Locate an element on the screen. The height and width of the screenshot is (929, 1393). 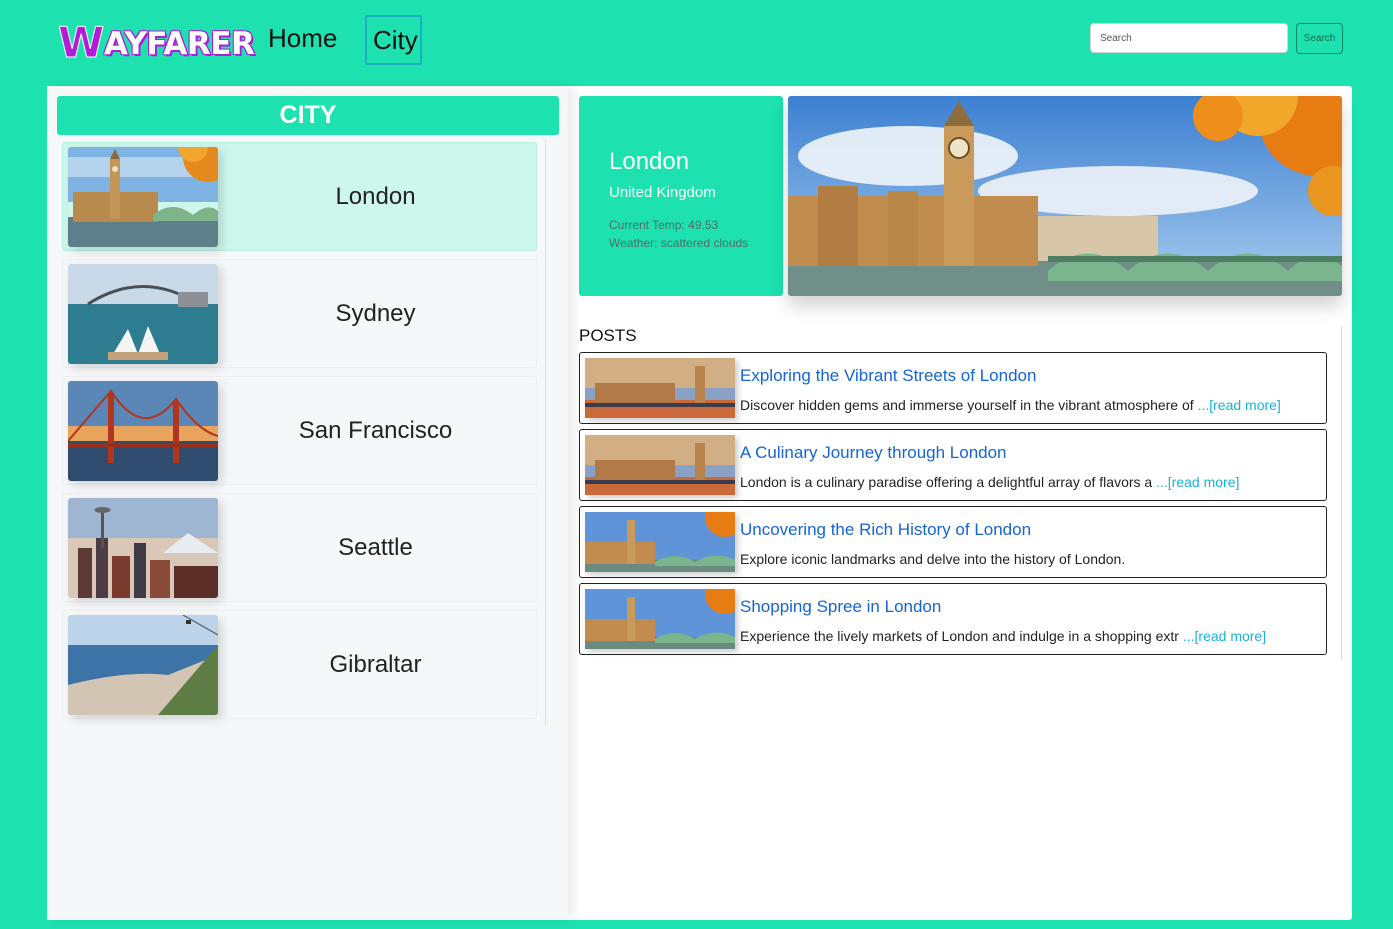
city-item-seattle: Seattle is located at coordinates (299, 547).